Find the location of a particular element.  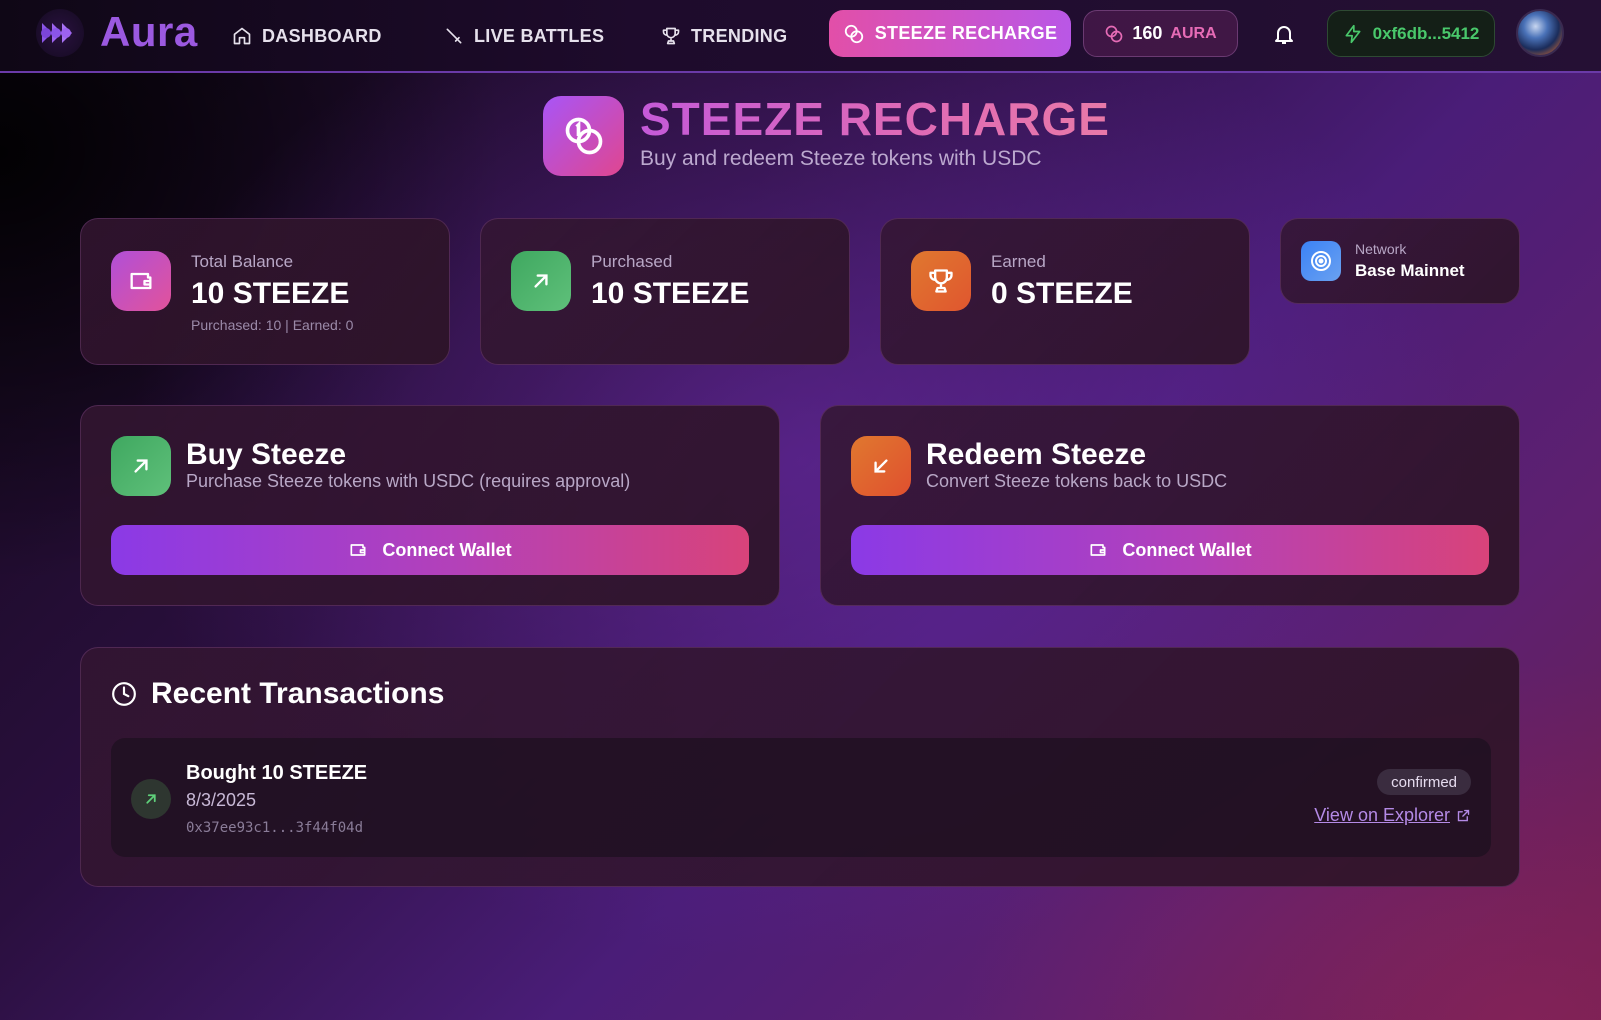

nav-dashboard: DASHBOARD is located at coordinates (307, 36).